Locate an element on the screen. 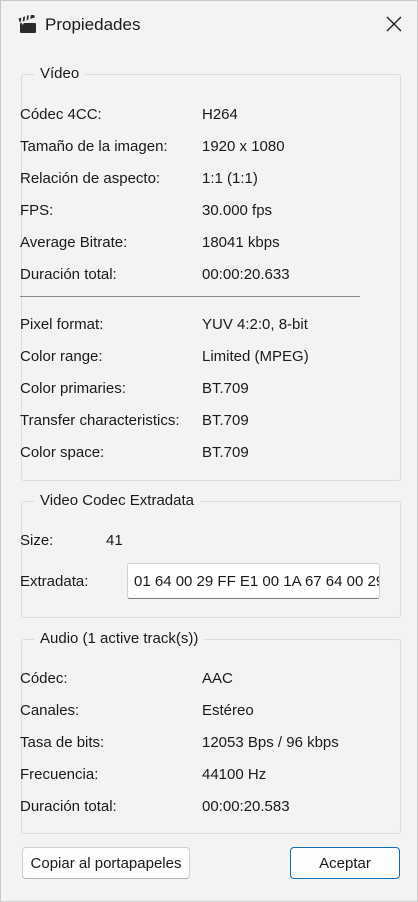 The width and height of the screenshot is (418, 902). video-row-aspect: Relación de aspecto: 1:1 (1:1) is located at coordinates (192, 179).